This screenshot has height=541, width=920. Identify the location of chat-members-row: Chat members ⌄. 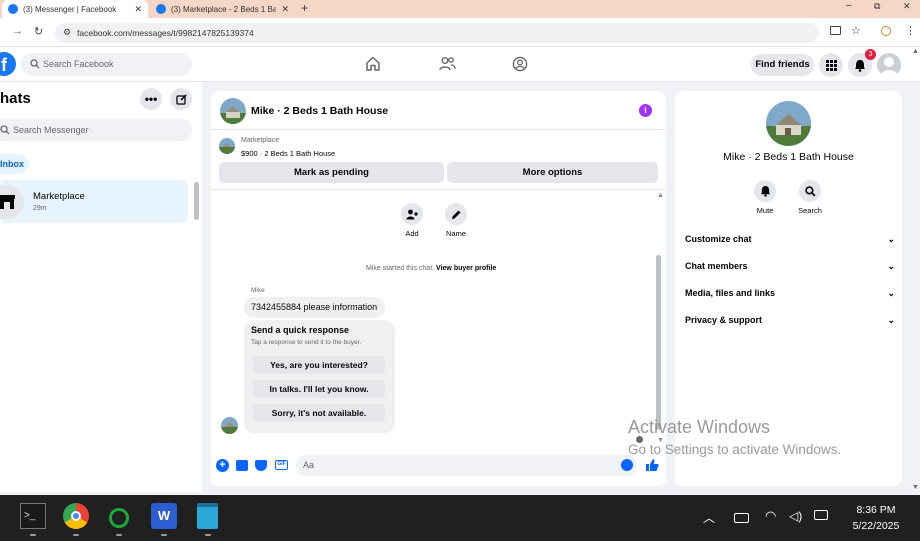
(790, 266).